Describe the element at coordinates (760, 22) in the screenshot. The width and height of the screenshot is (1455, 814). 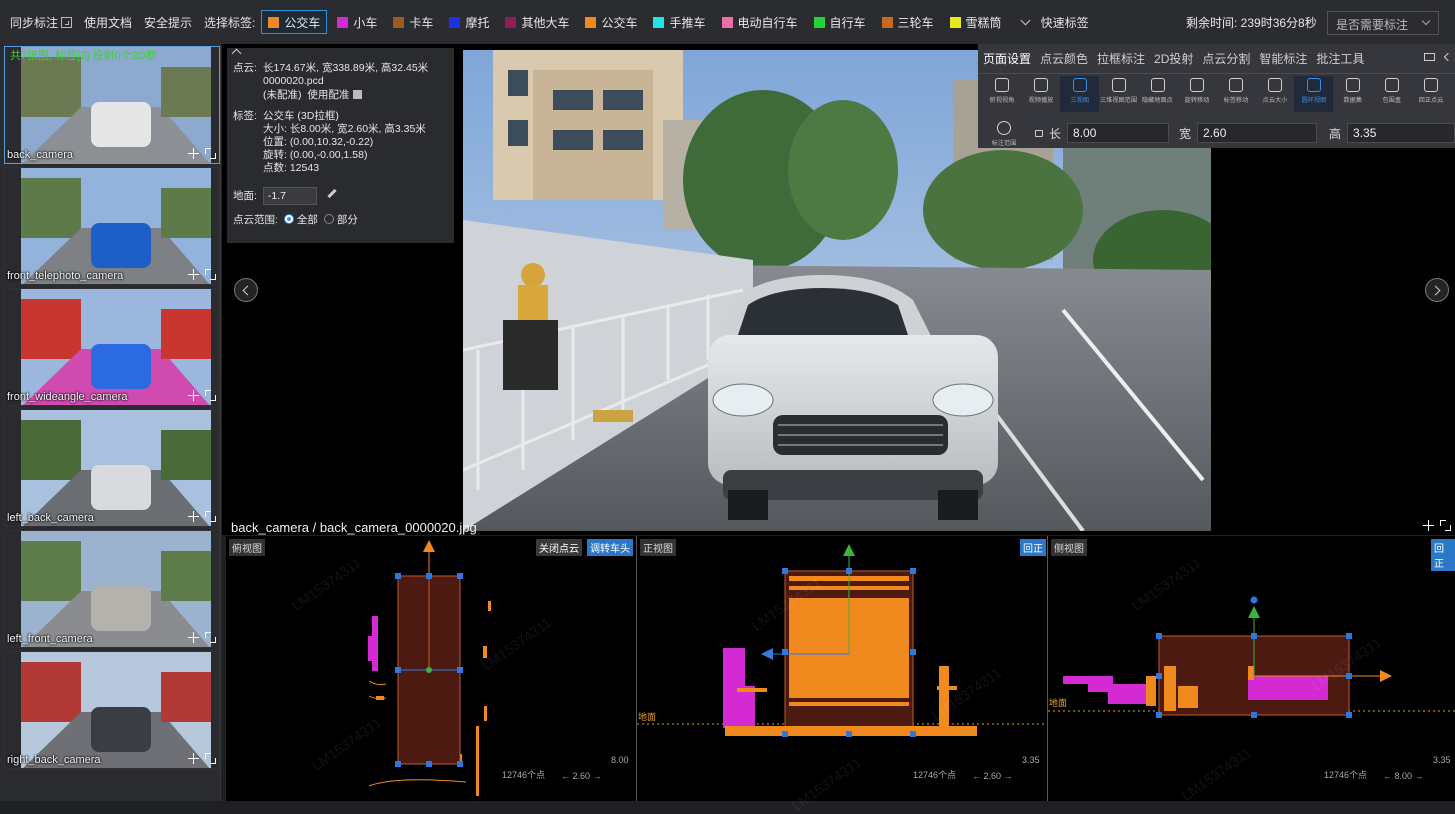
I see `tag-option: 电动自行车` at that location.